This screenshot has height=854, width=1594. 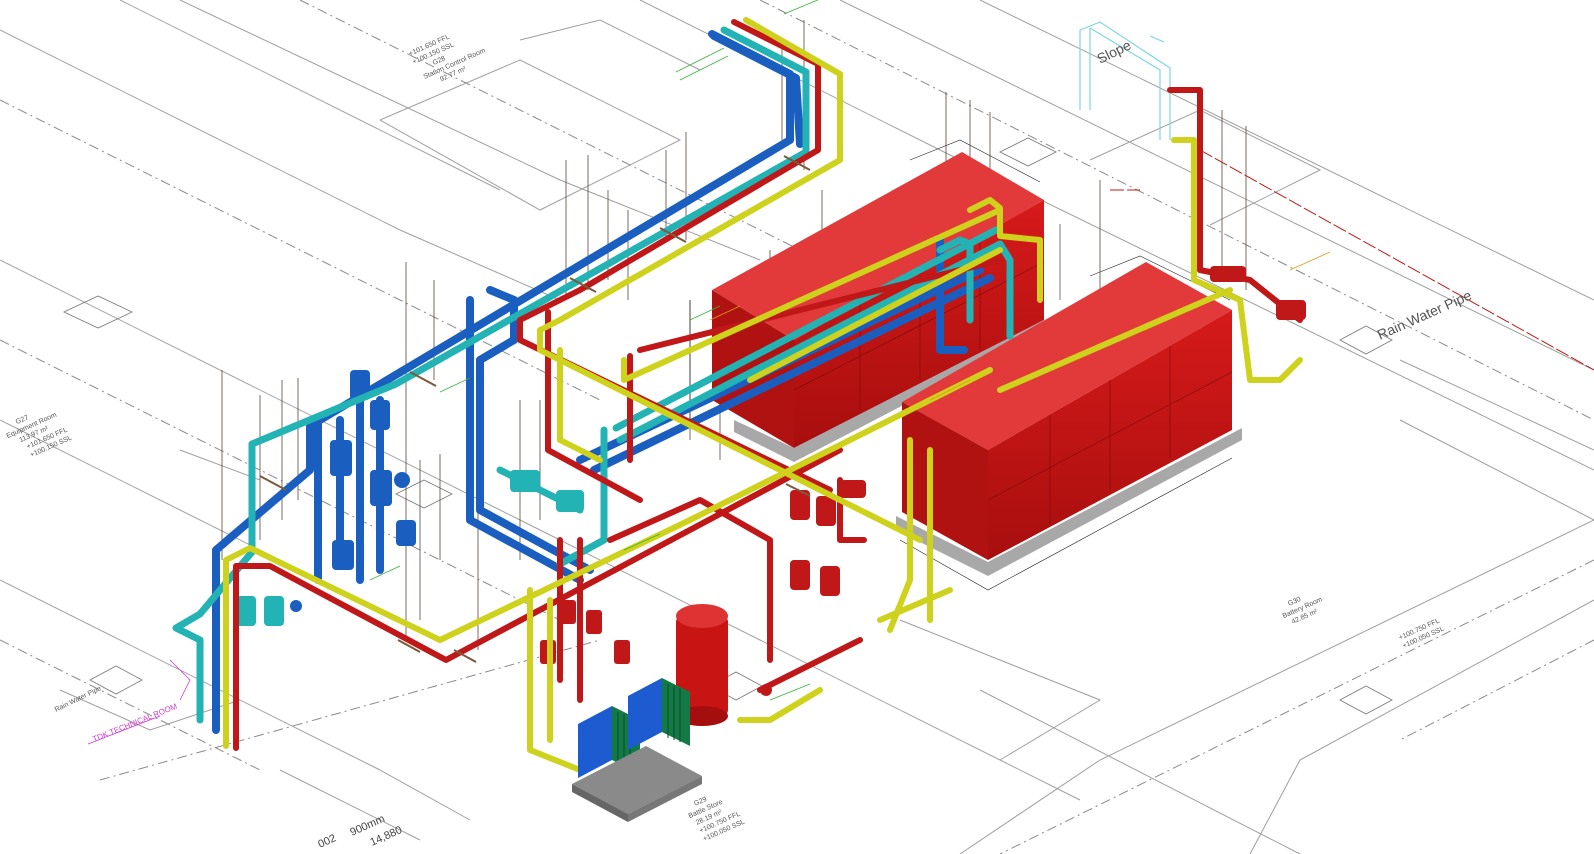 What do you see at coordinates (1303, 611) in the screenshot?
I see `room-tag-battery: G30 Battery Room 42.85 m²` at bounding box center [1303, 611].